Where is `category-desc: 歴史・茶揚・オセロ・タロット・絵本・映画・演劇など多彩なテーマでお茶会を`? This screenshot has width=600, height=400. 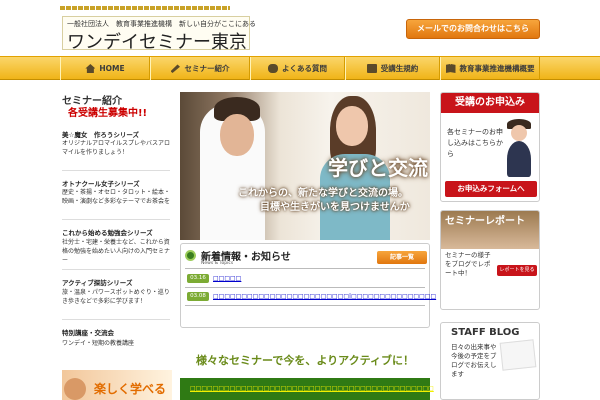 category-desc: 歴史・茶揚・オセロ・タロット・絵本・映画・演劇など多彩なテーマでお茶会を is located at coordinates (116, 197).